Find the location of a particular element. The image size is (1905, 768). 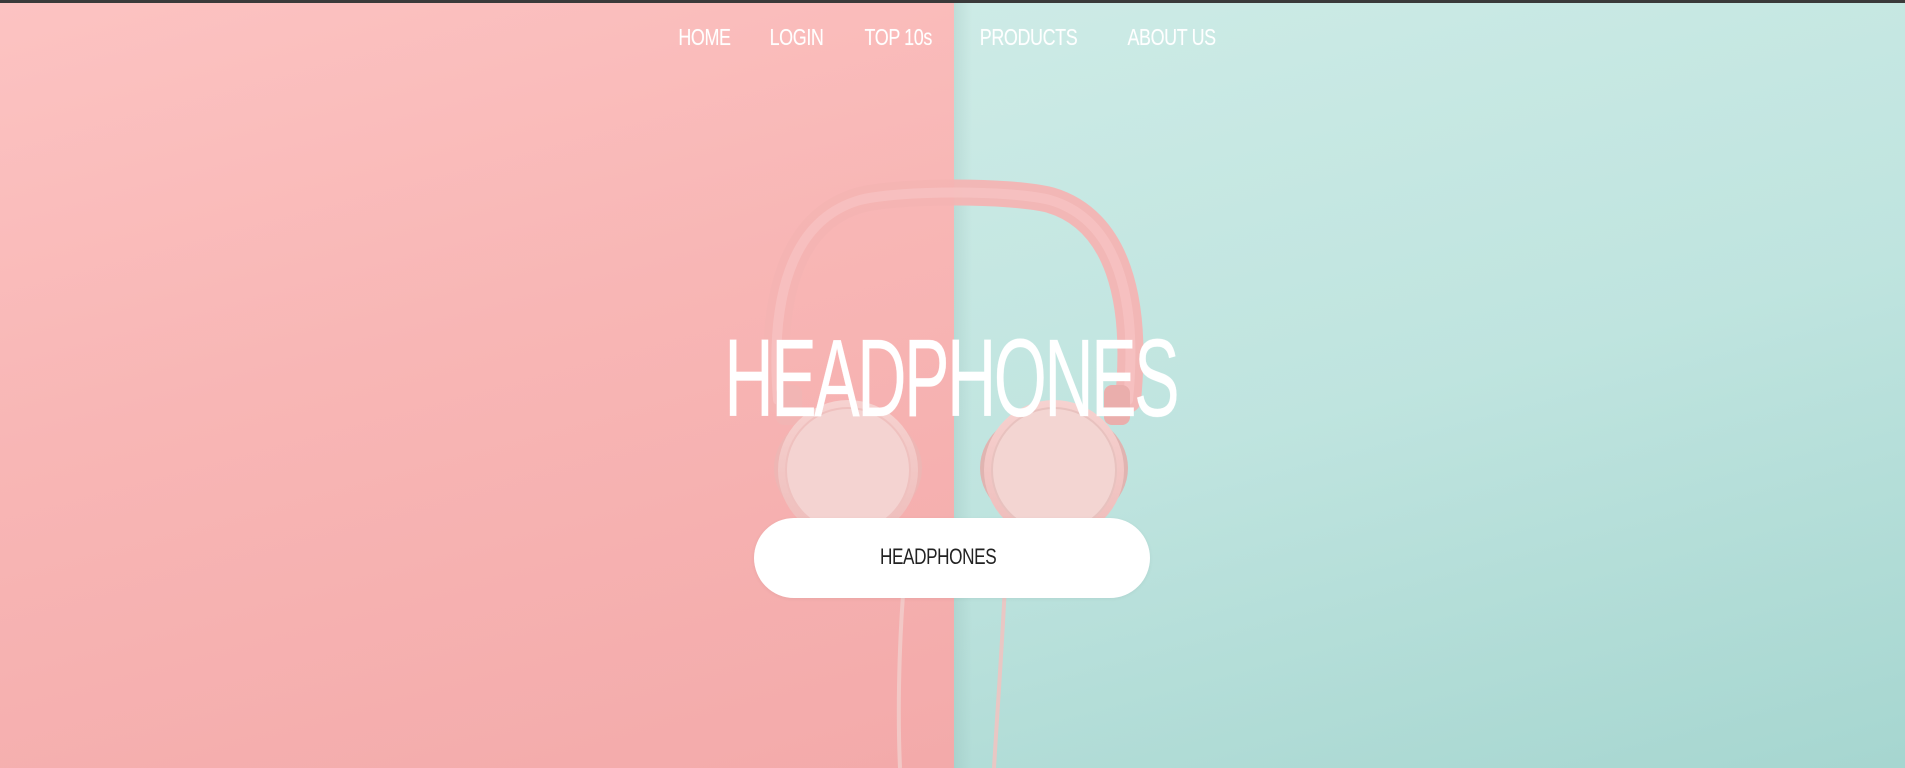

top-border is located at coordinates (952, 1).